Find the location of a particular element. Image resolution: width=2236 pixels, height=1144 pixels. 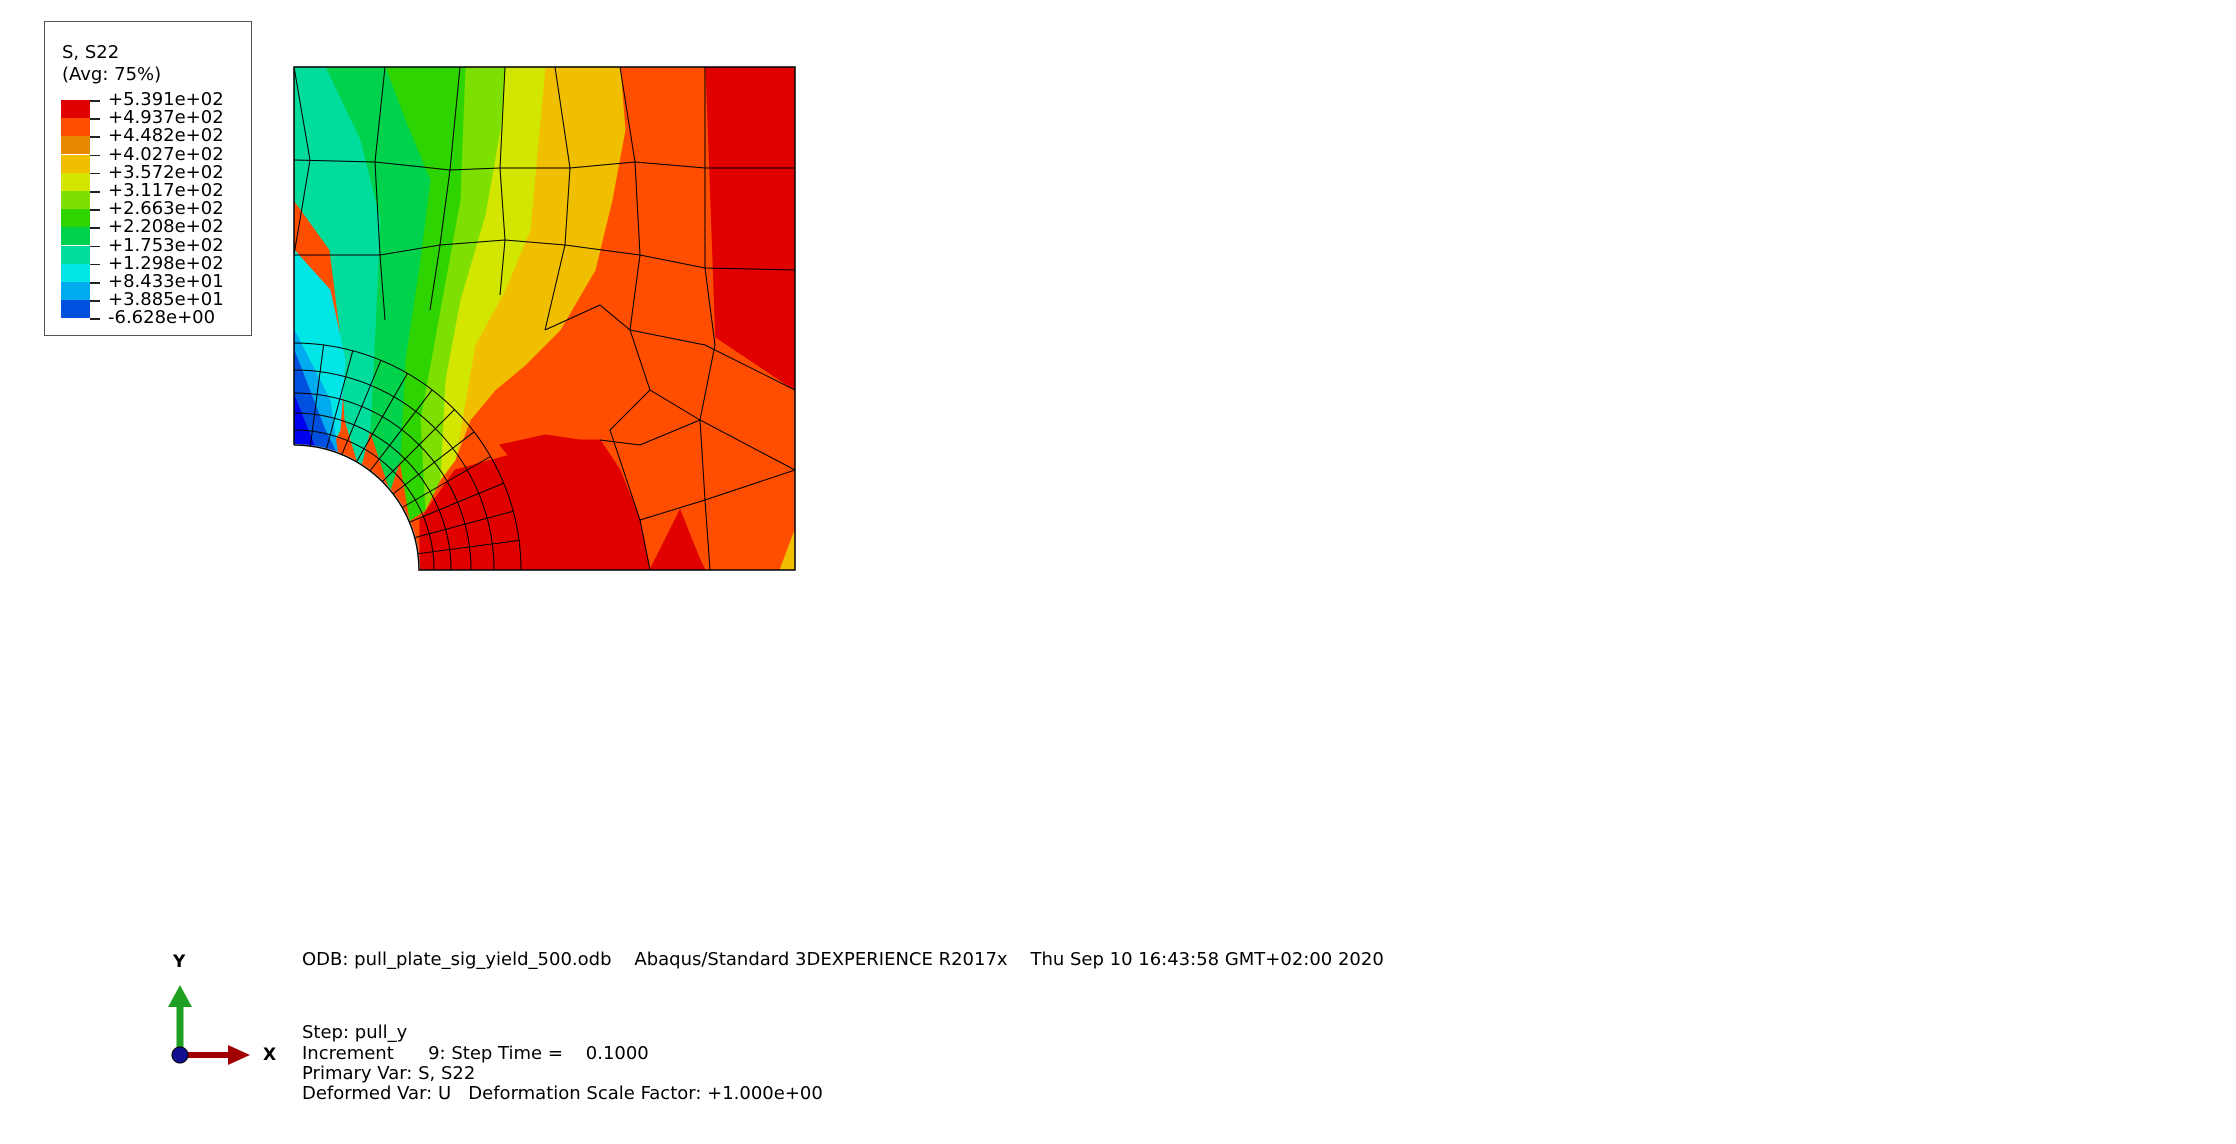

triad-y-arrowhead is located at coordinates (180, 996).